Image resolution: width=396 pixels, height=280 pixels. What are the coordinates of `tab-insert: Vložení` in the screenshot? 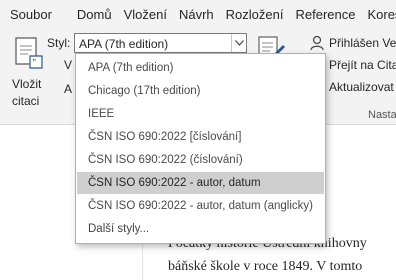 It's located at (145, 14).